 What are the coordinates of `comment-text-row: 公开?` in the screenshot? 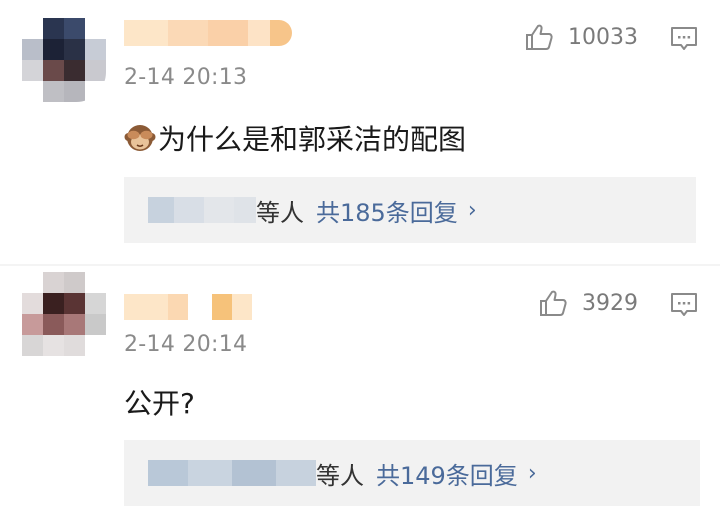 It's located at (159, 402).